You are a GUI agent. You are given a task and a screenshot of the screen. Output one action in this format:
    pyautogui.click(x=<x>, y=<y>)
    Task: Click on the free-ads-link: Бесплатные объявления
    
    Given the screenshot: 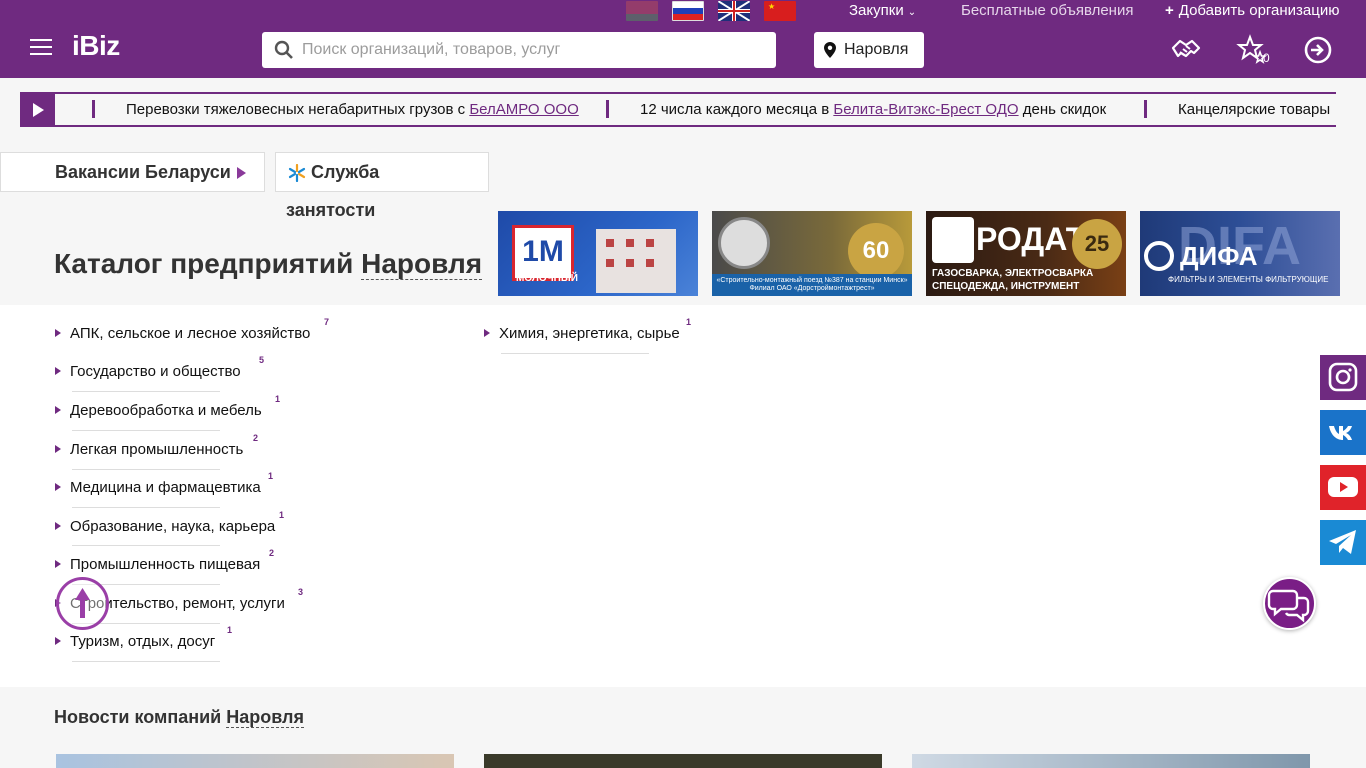 What is the action you would take?
    pyautogui.click(x=1047, y=10)
    